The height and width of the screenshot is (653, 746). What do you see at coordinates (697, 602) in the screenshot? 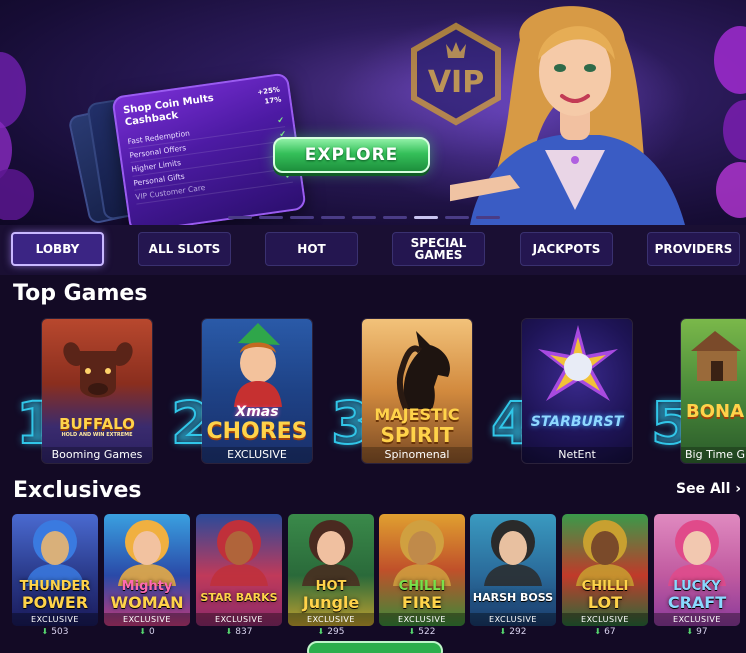
I see `game-logo-line2: CRAFT` at bounding box center [697, 602].